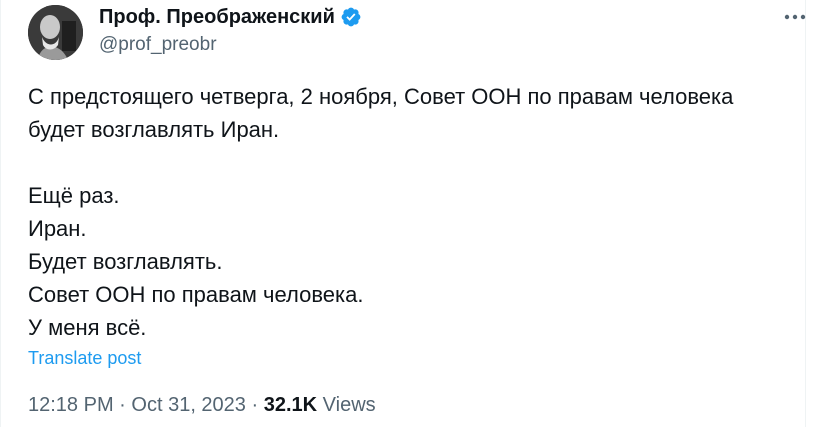 This screenshot has height=427, width=833. Describe the element at coordinates (349, 405) in the screenshot. I see `views-label: Views` at that location.